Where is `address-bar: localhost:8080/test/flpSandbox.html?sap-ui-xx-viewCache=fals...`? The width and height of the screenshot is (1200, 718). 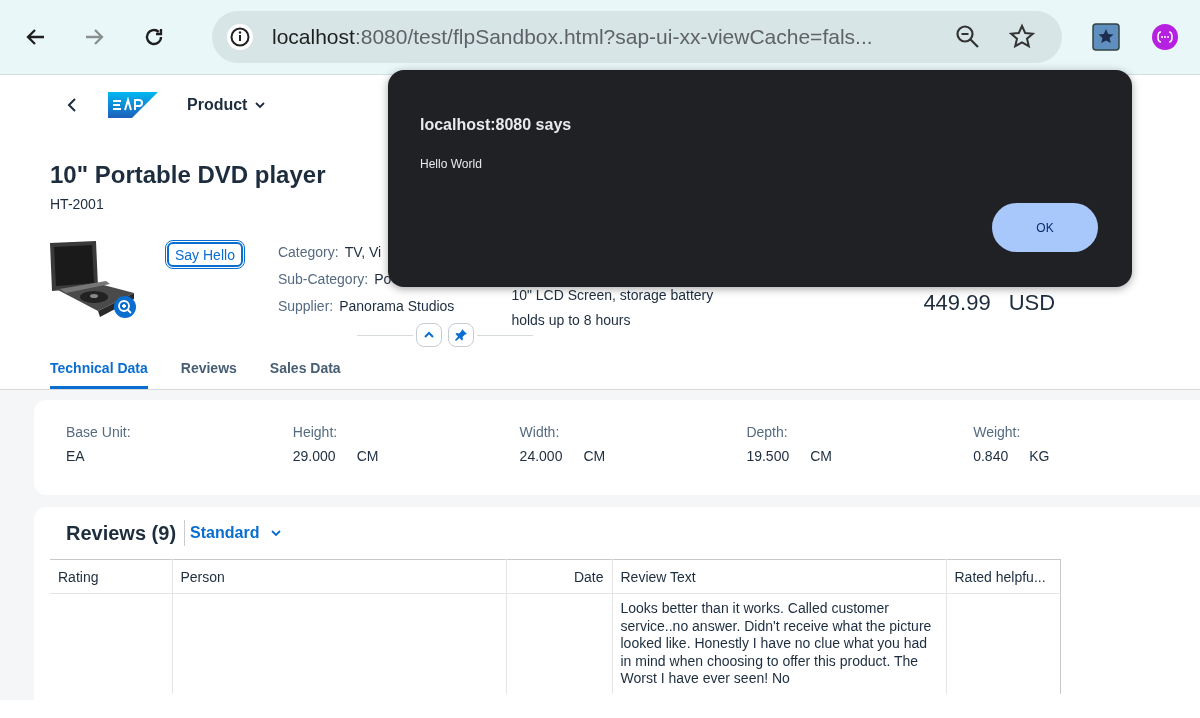 address-bar: localhost:8080/test/flpSandbox.html?sap-ui-xx-viewCache=fals... is located at coordinates (637, 37).